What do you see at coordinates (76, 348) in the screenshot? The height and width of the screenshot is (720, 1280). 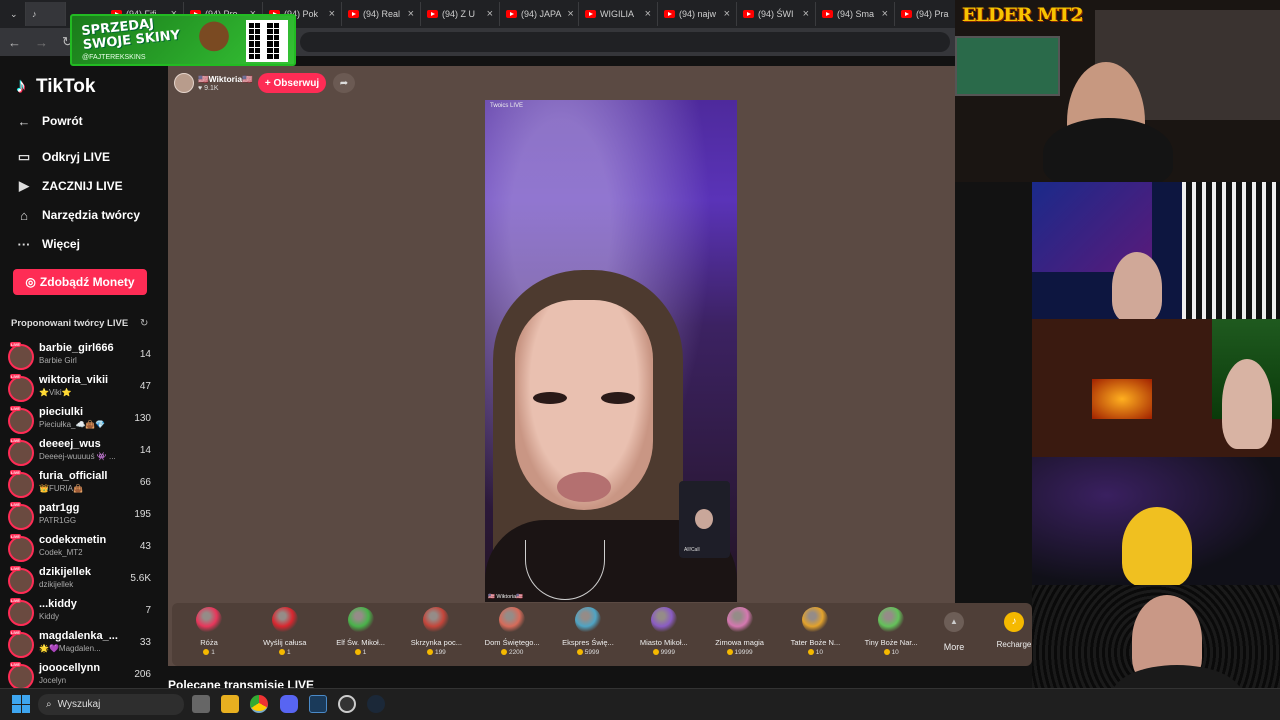 I see `creator-name: barbie_girl666` at bounding box center [76, 348].